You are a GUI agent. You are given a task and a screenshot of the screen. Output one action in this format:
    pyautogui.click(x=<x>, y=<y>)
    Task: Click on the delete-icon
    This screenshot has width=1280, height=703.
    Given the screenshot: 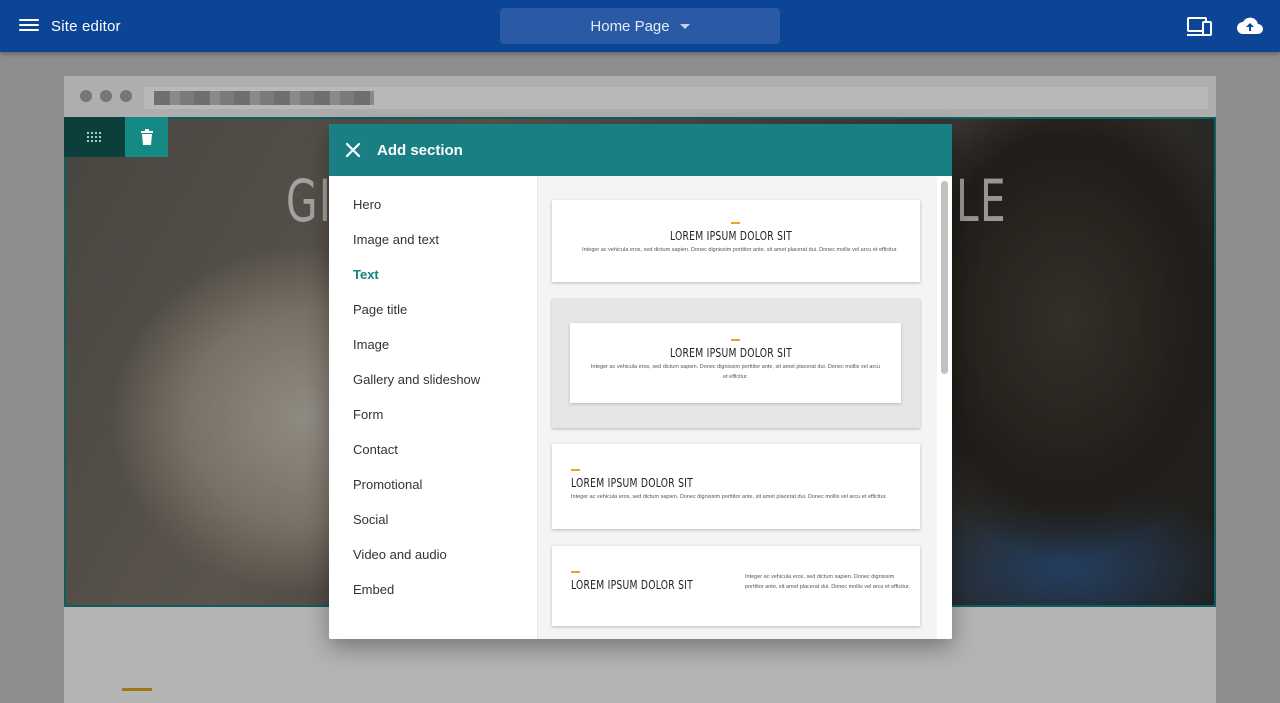 What is the action you would take?
    pyautogui.click(x=146, y=137)
    